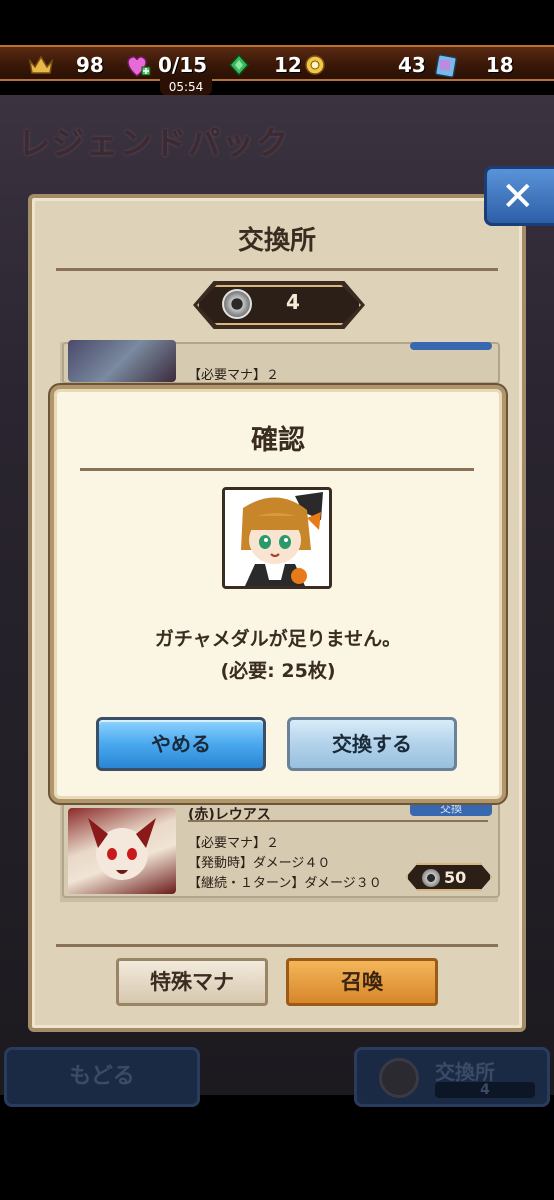  I want to click on dialog-title: 確認, so click(278, 440).